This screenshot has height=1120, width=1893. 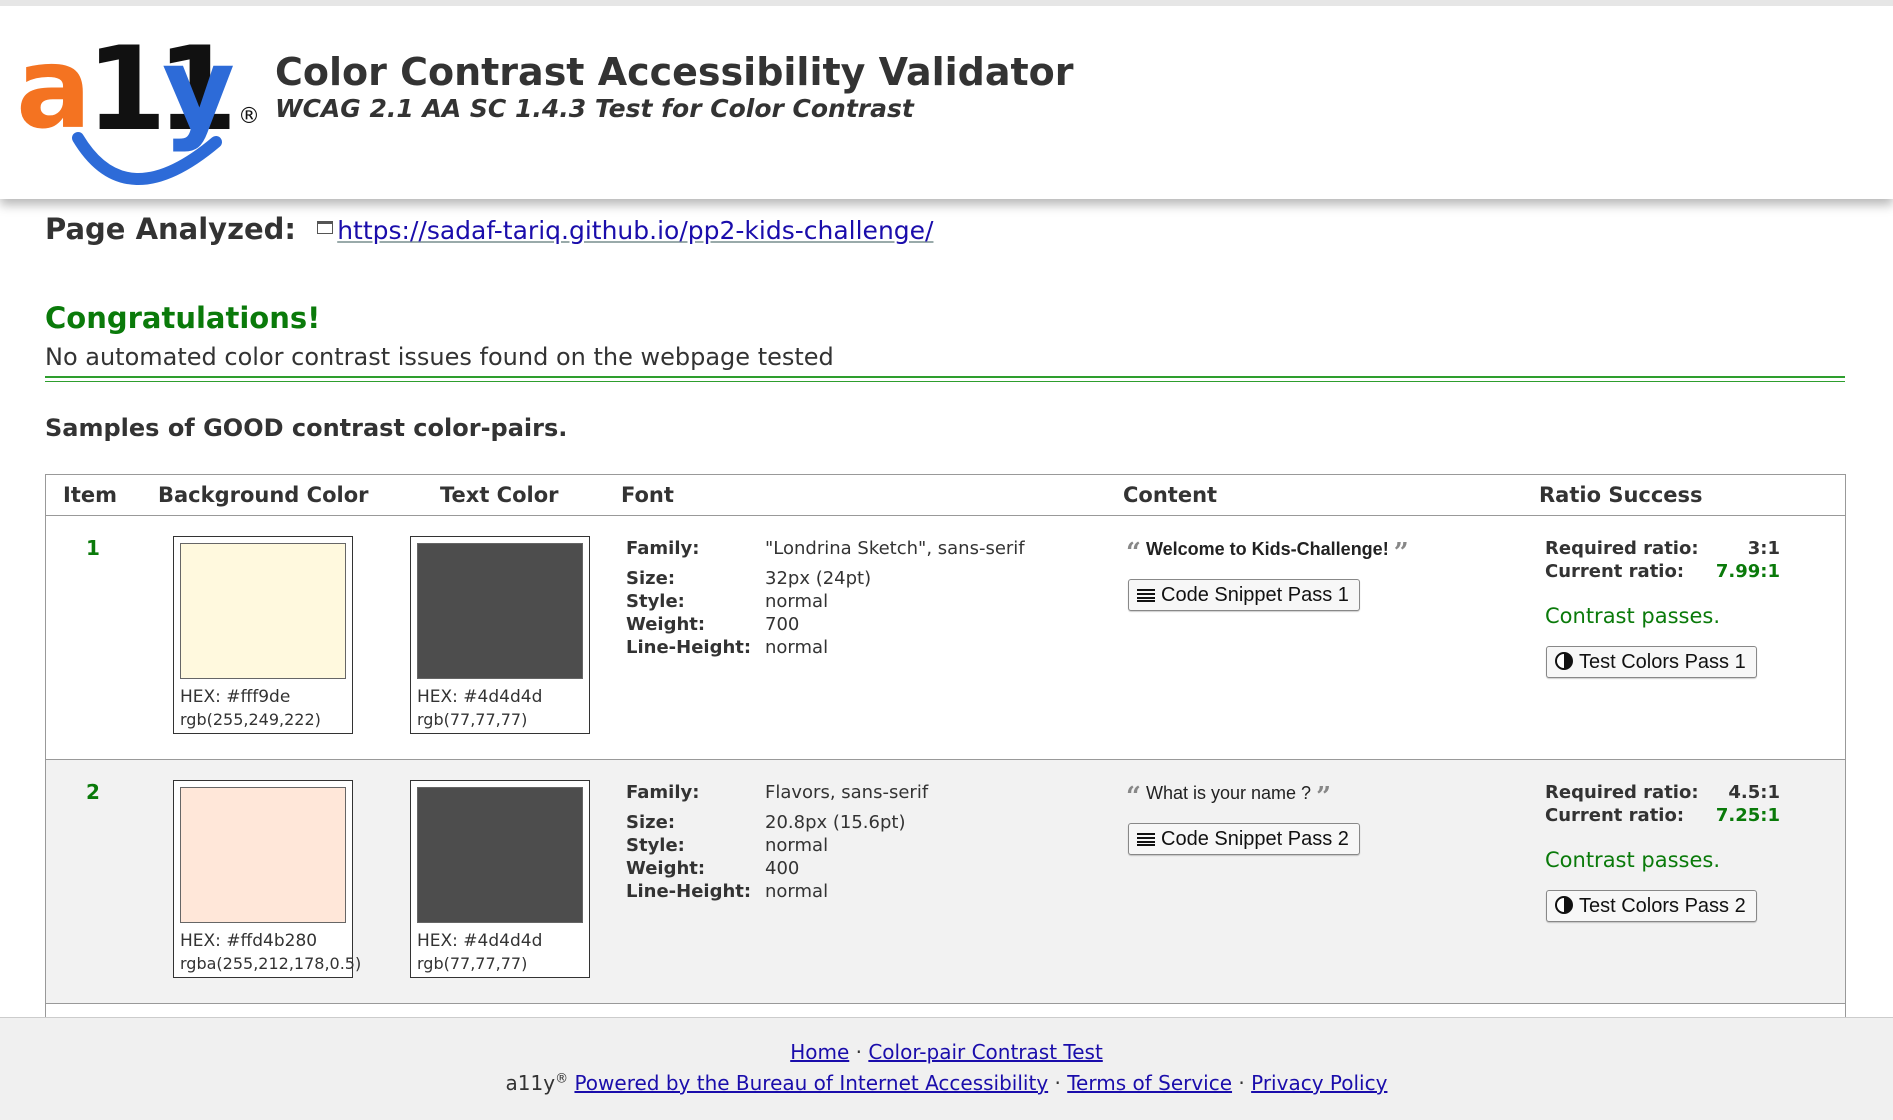 I want to click on font-weight-value: 400, so click(x=782, y=868).